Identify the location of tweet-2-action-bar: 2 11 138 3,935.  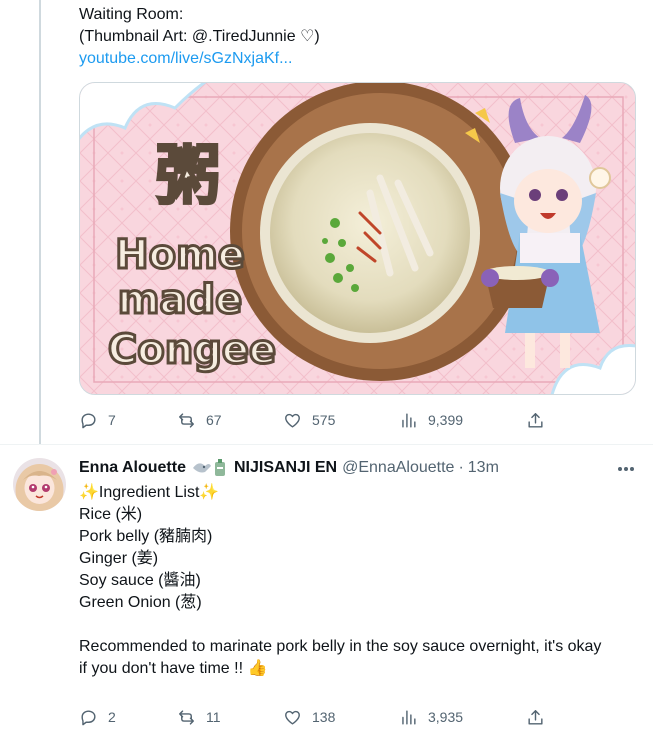
(319, 717).